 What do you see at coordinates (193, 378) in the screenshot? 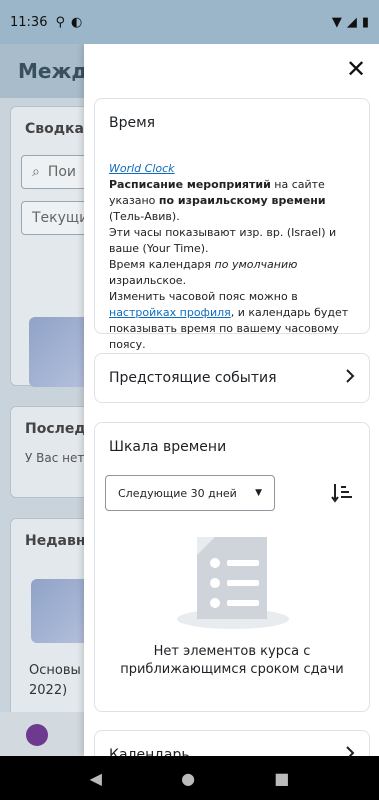
I see `upcoming-events-title: Предстоящие события` at bounding box center [193, 378].